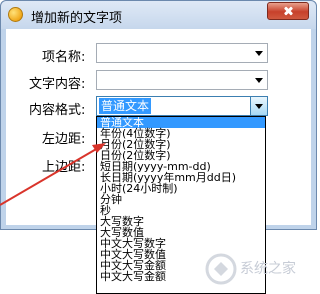 The width and height of the screenshot is (320, 294). What do you see at coordinates (221, 269) in the screenshot?
I see `watermark-logo-icon` at bounding box center [221, 269].